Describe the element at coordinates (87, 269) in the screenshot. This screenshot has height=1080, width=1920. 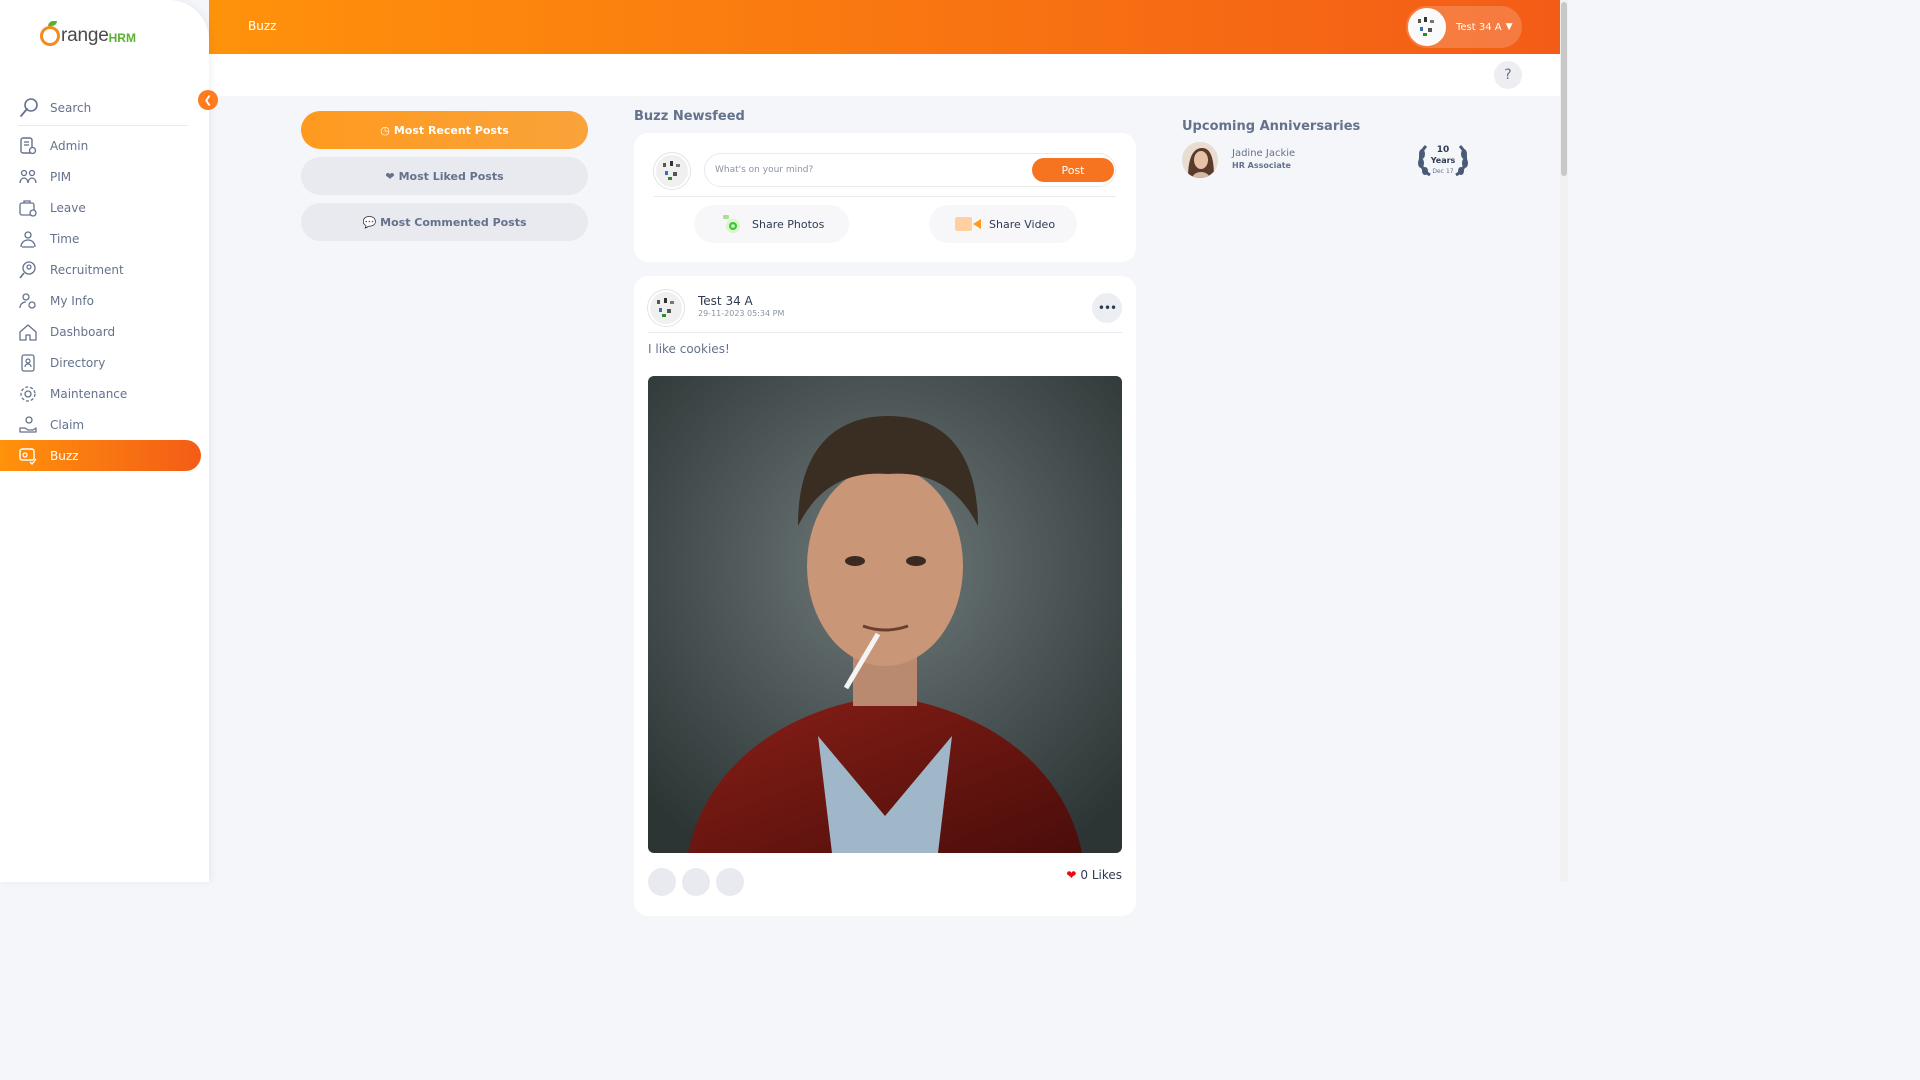
I see `sidebar-item-label: Recruitment` at that location.